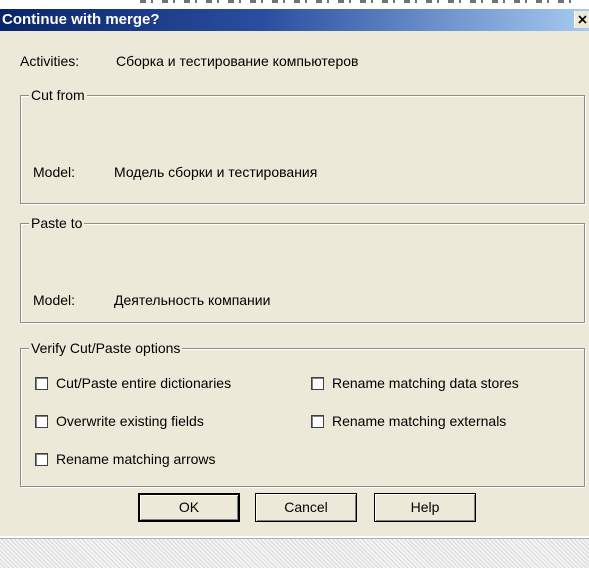 The height and width of the screenshot is (568, 589). What do you see at coordinates (294, 4) in the screenshot?
I see `cropped-document-text` at bounding box center [294, 4].